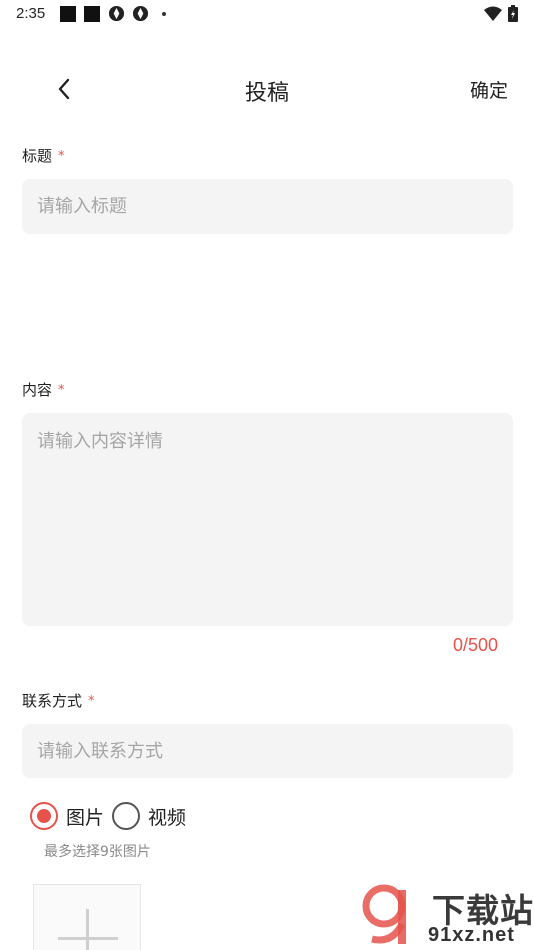  What do you see at coordinates (87, 929) in the screenshot?
I see `plus-icon` at bounding box center [87, 929].